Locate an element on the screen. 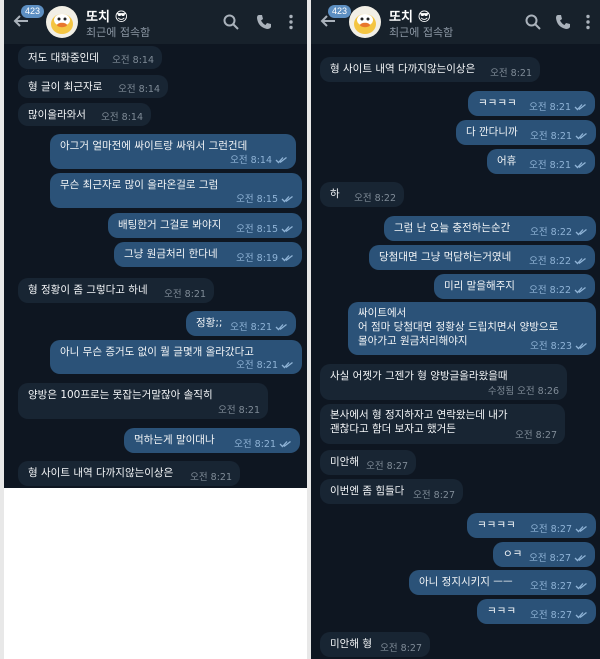  message-text: 저도 대화중인데 is located at coordinates (63, 58).